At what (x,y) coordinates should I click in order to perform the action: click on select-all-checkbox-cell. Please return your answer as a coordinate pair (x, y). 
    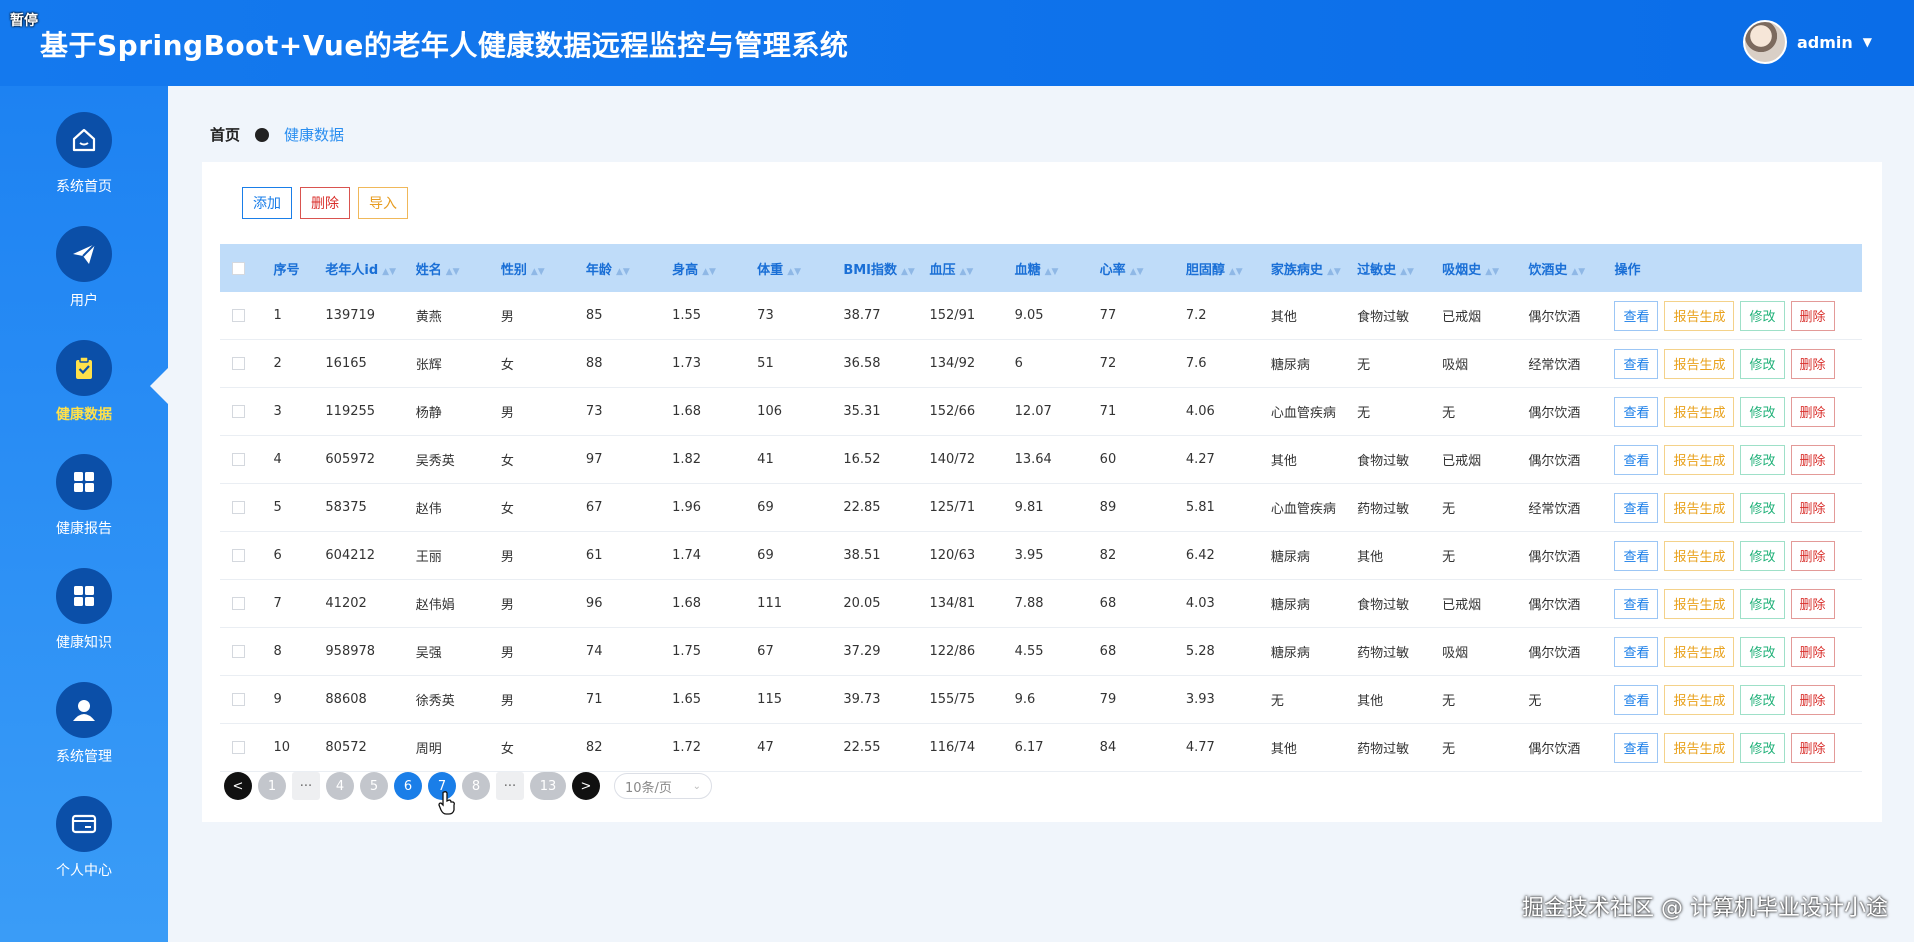
    Looking at the image, I should click on (241, 268).